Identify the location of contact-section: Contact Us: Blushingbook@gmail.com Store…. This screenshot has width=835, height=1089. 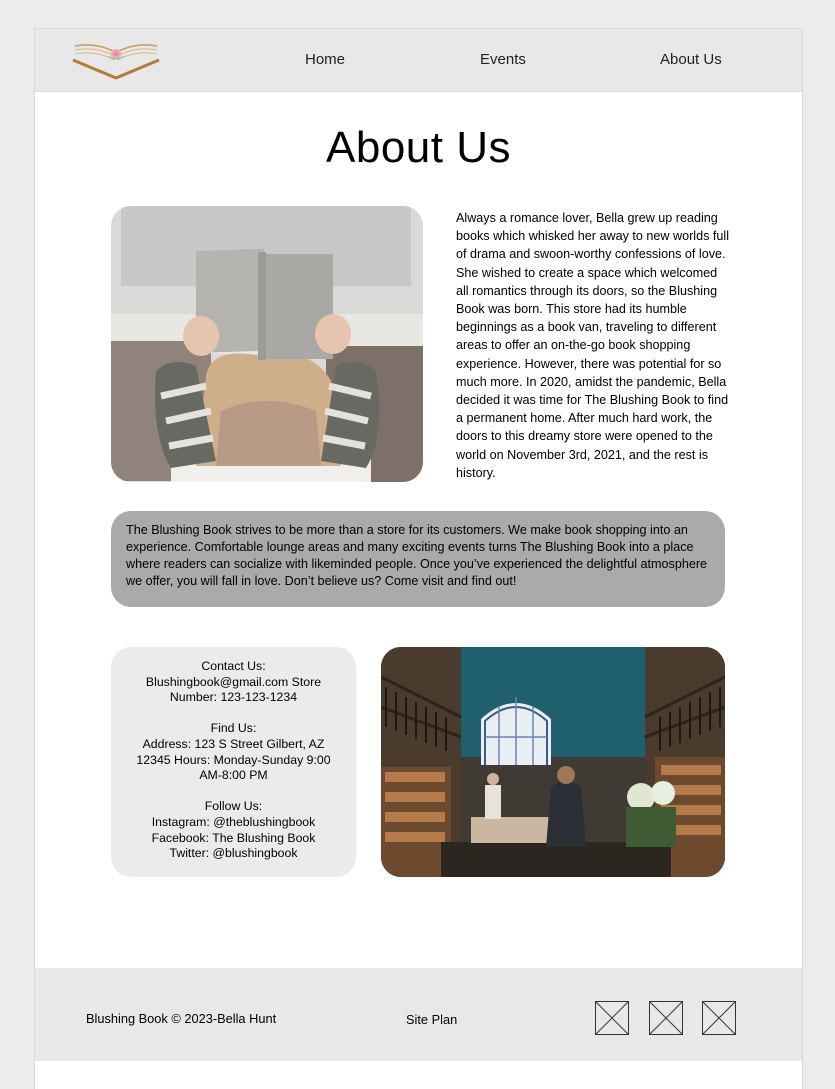
(234, 682).